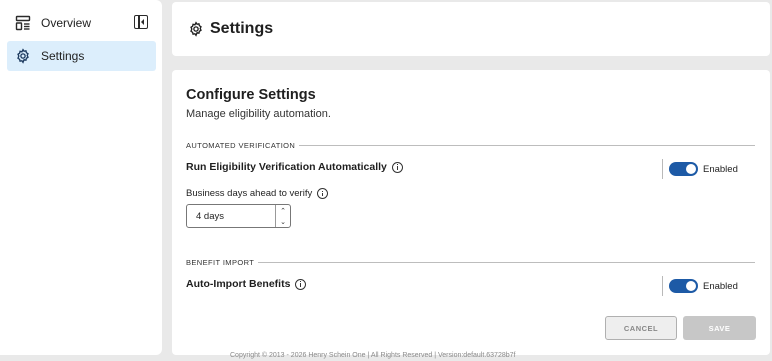 The height and width of the screenshot is (361, 772). I want to click on stepper-value: 4 days, so click(210, 216).